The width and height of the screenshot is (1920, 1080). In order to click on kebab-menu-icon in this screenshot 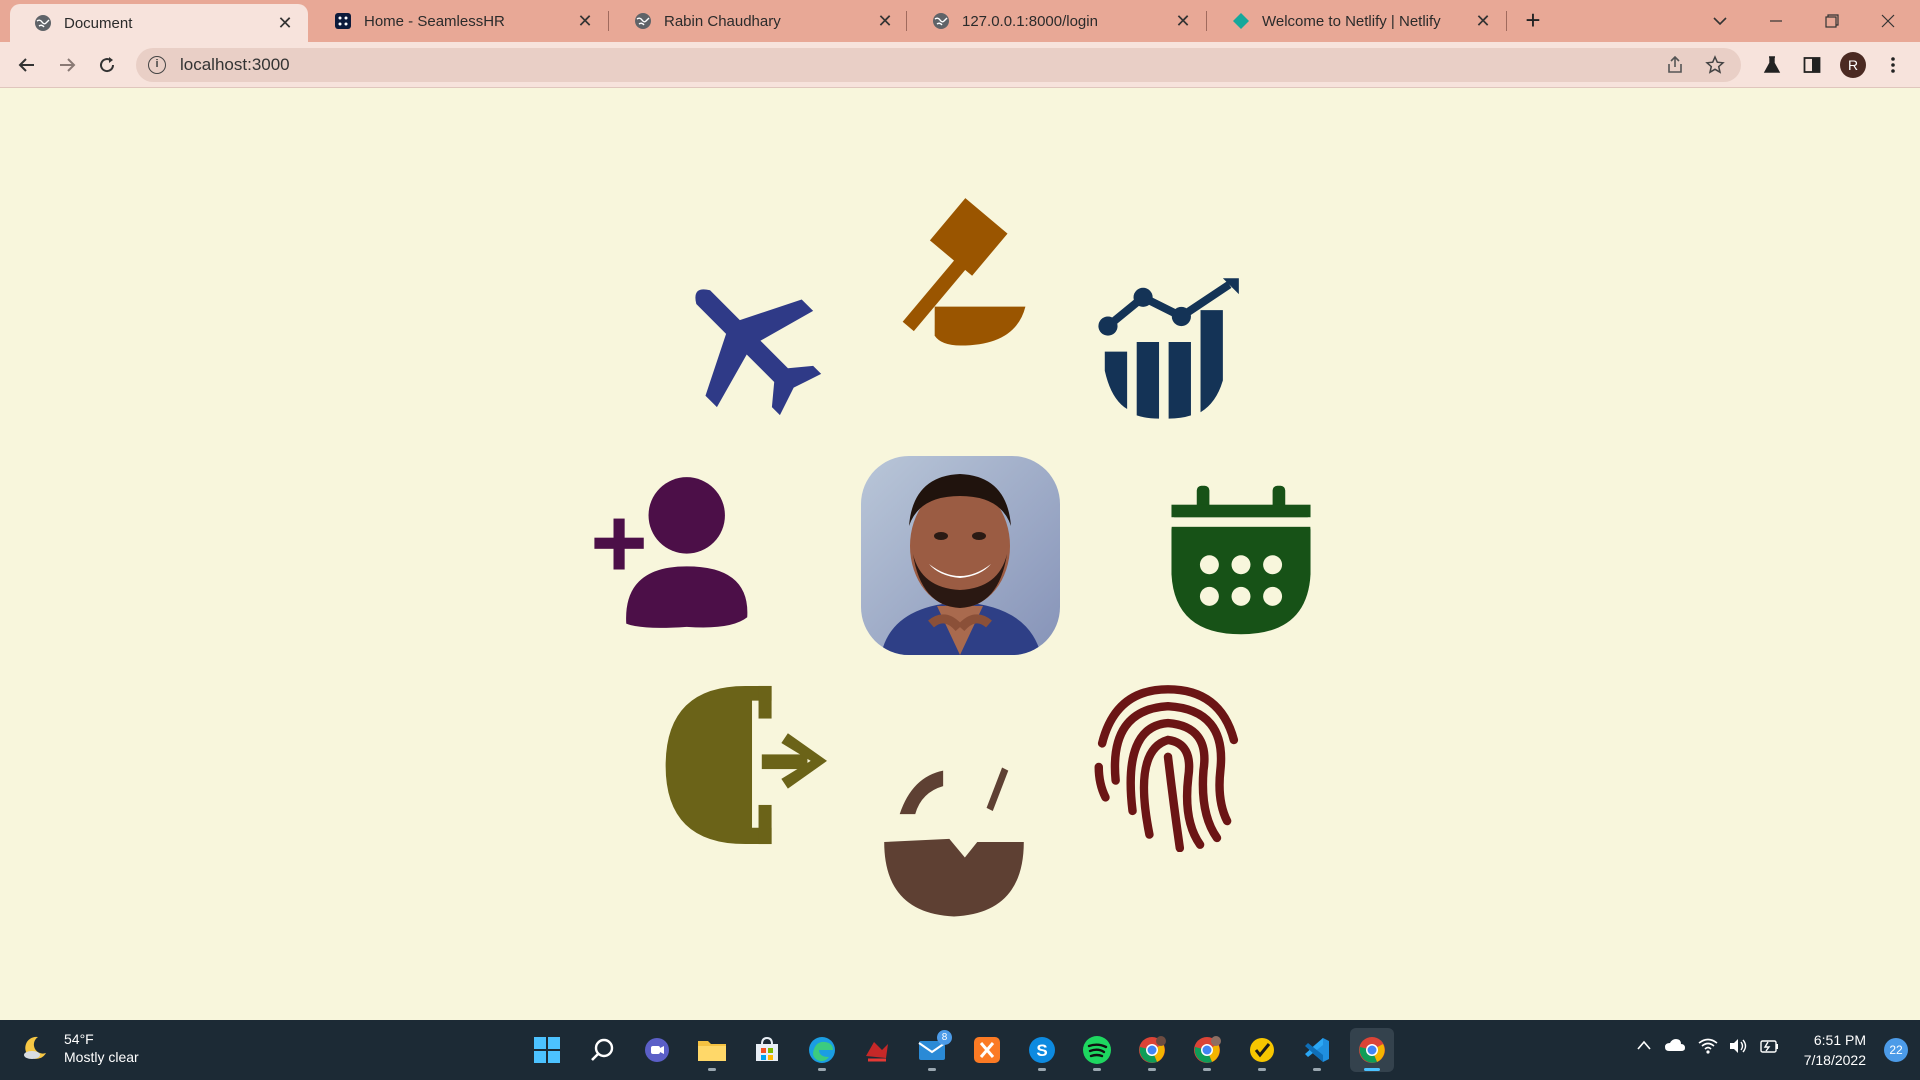, I will do `click(1893, 65)`.